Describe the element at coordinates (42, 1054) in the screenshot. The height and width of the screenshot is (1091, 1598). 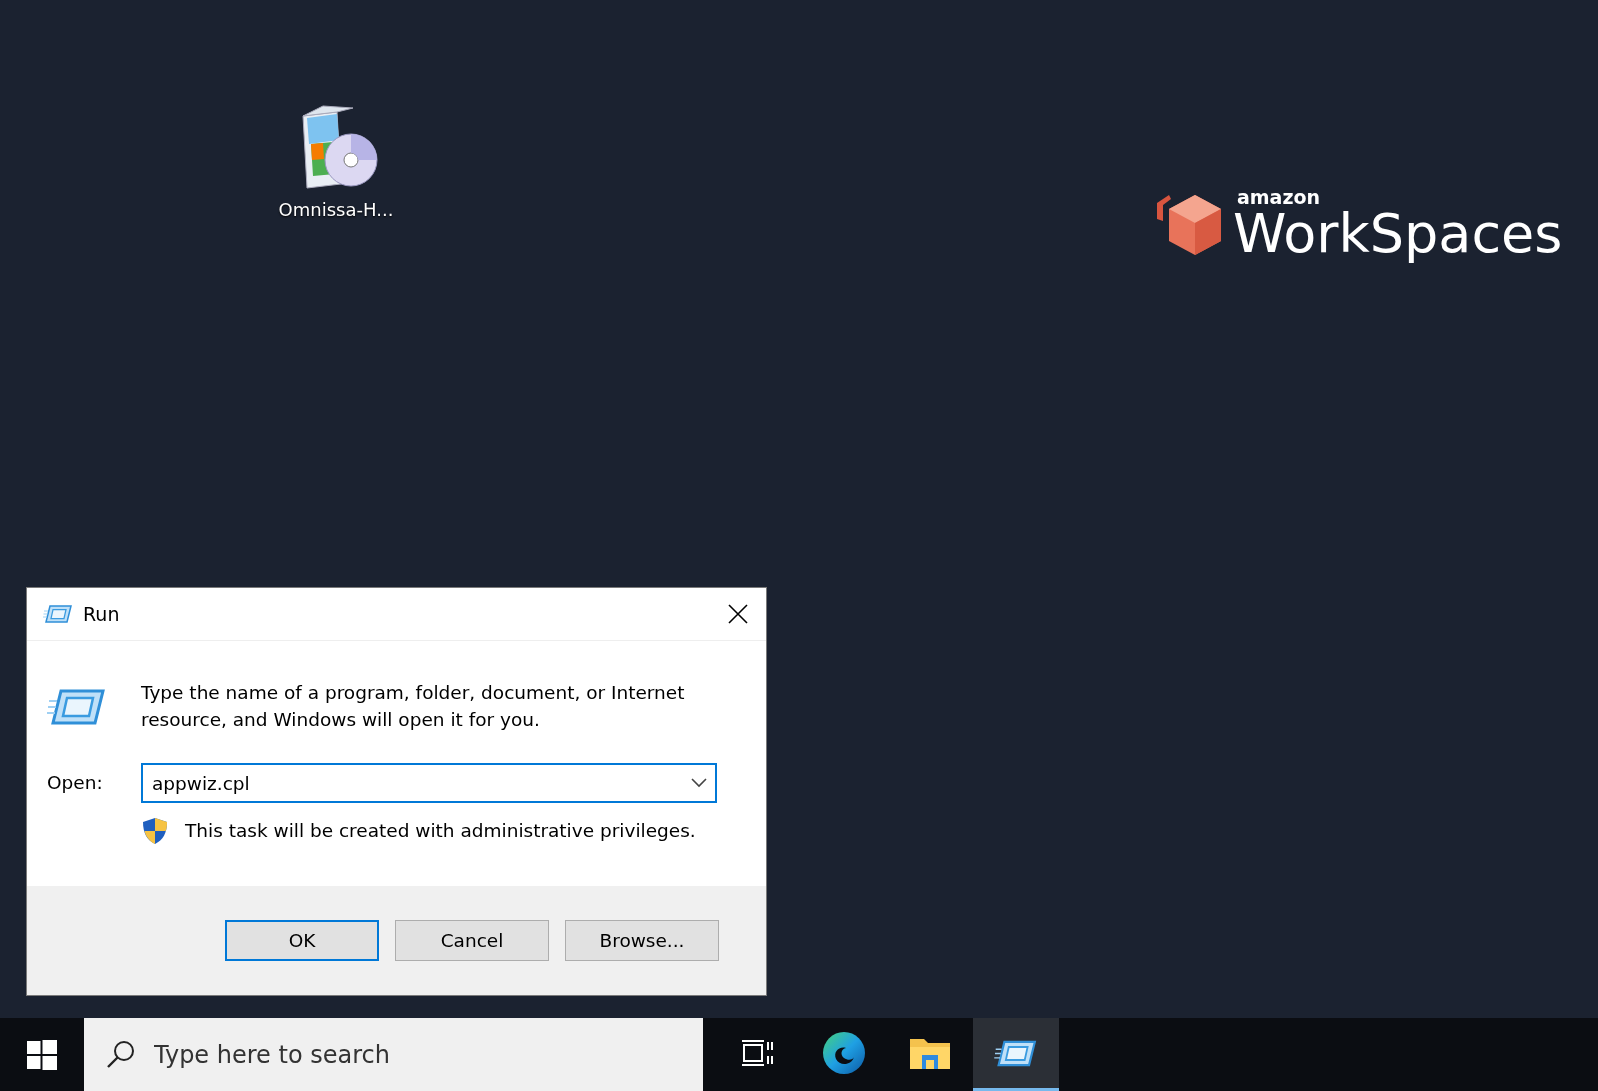
I see `windows-logo-icon` at that location.